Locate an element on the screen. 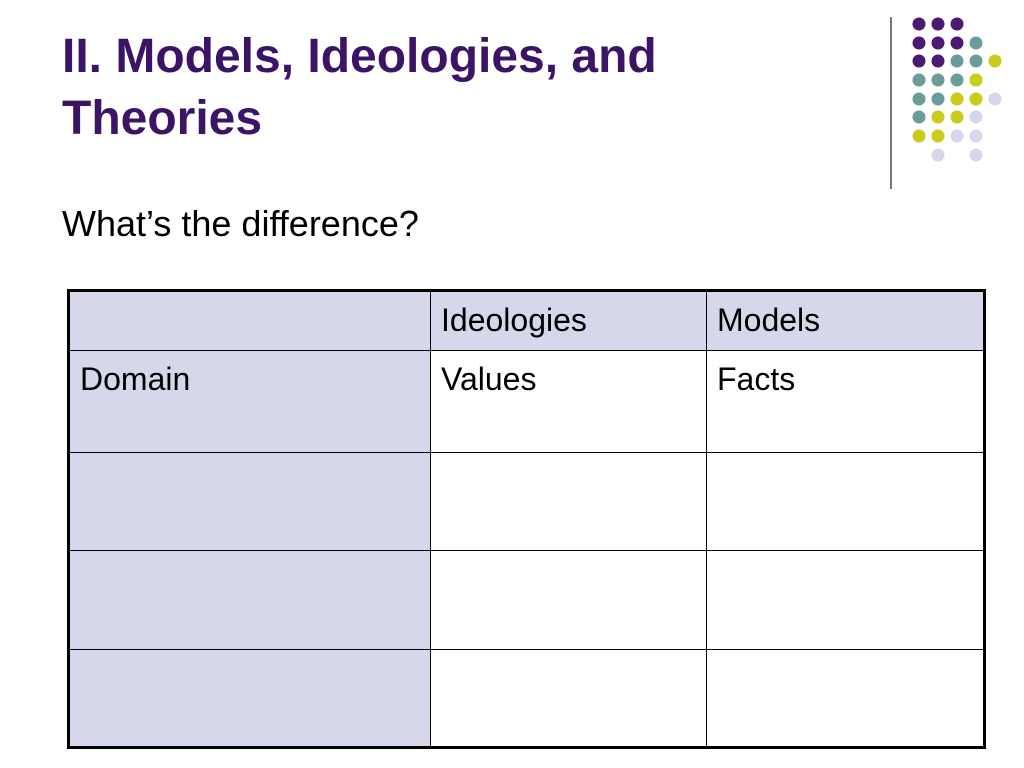 This screenshot has width=1024, height=768. vertical-divider is located at coordinates (891, 103).